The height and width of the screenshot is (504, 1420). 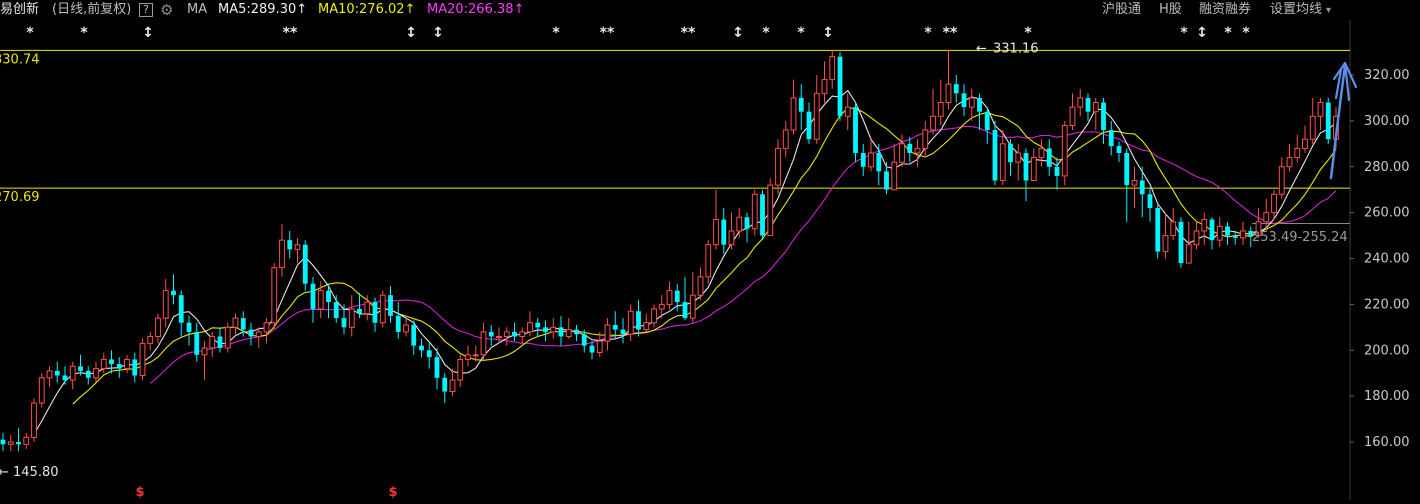 I want to click on reference-line-label: 330.74, so click(x=20, y=59).